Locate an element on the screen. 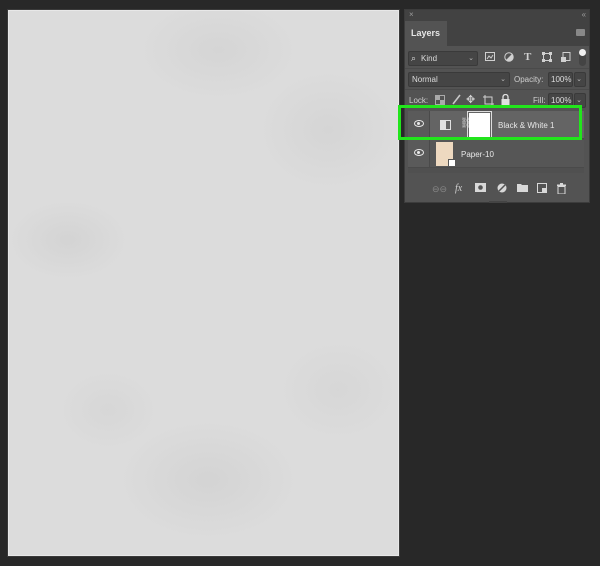 The width and height of the screenshot is (600, 566). close-icon: × is located at coordinates (411, 14).